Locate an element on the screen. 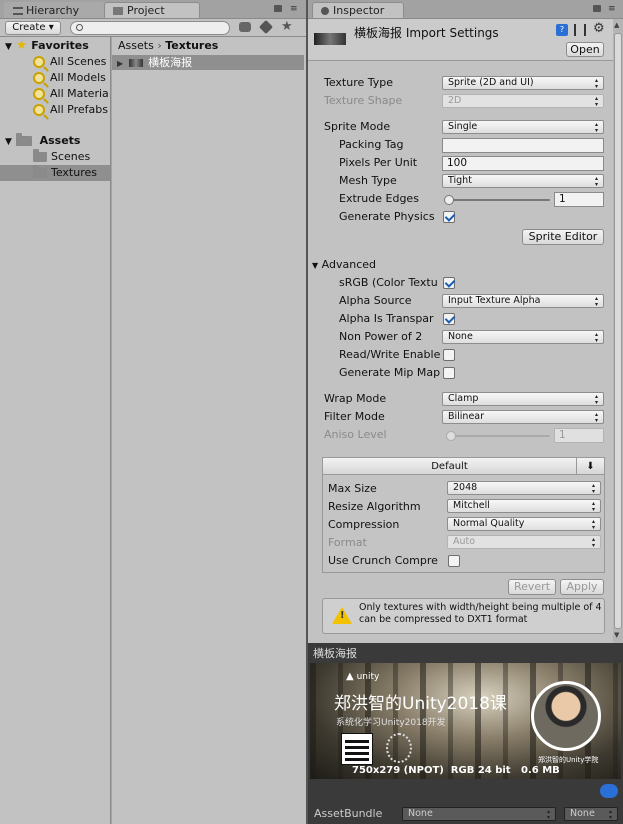 The image size is (623, 824). extrude-label: Extrude Edges is located at coordinates (379, 198).